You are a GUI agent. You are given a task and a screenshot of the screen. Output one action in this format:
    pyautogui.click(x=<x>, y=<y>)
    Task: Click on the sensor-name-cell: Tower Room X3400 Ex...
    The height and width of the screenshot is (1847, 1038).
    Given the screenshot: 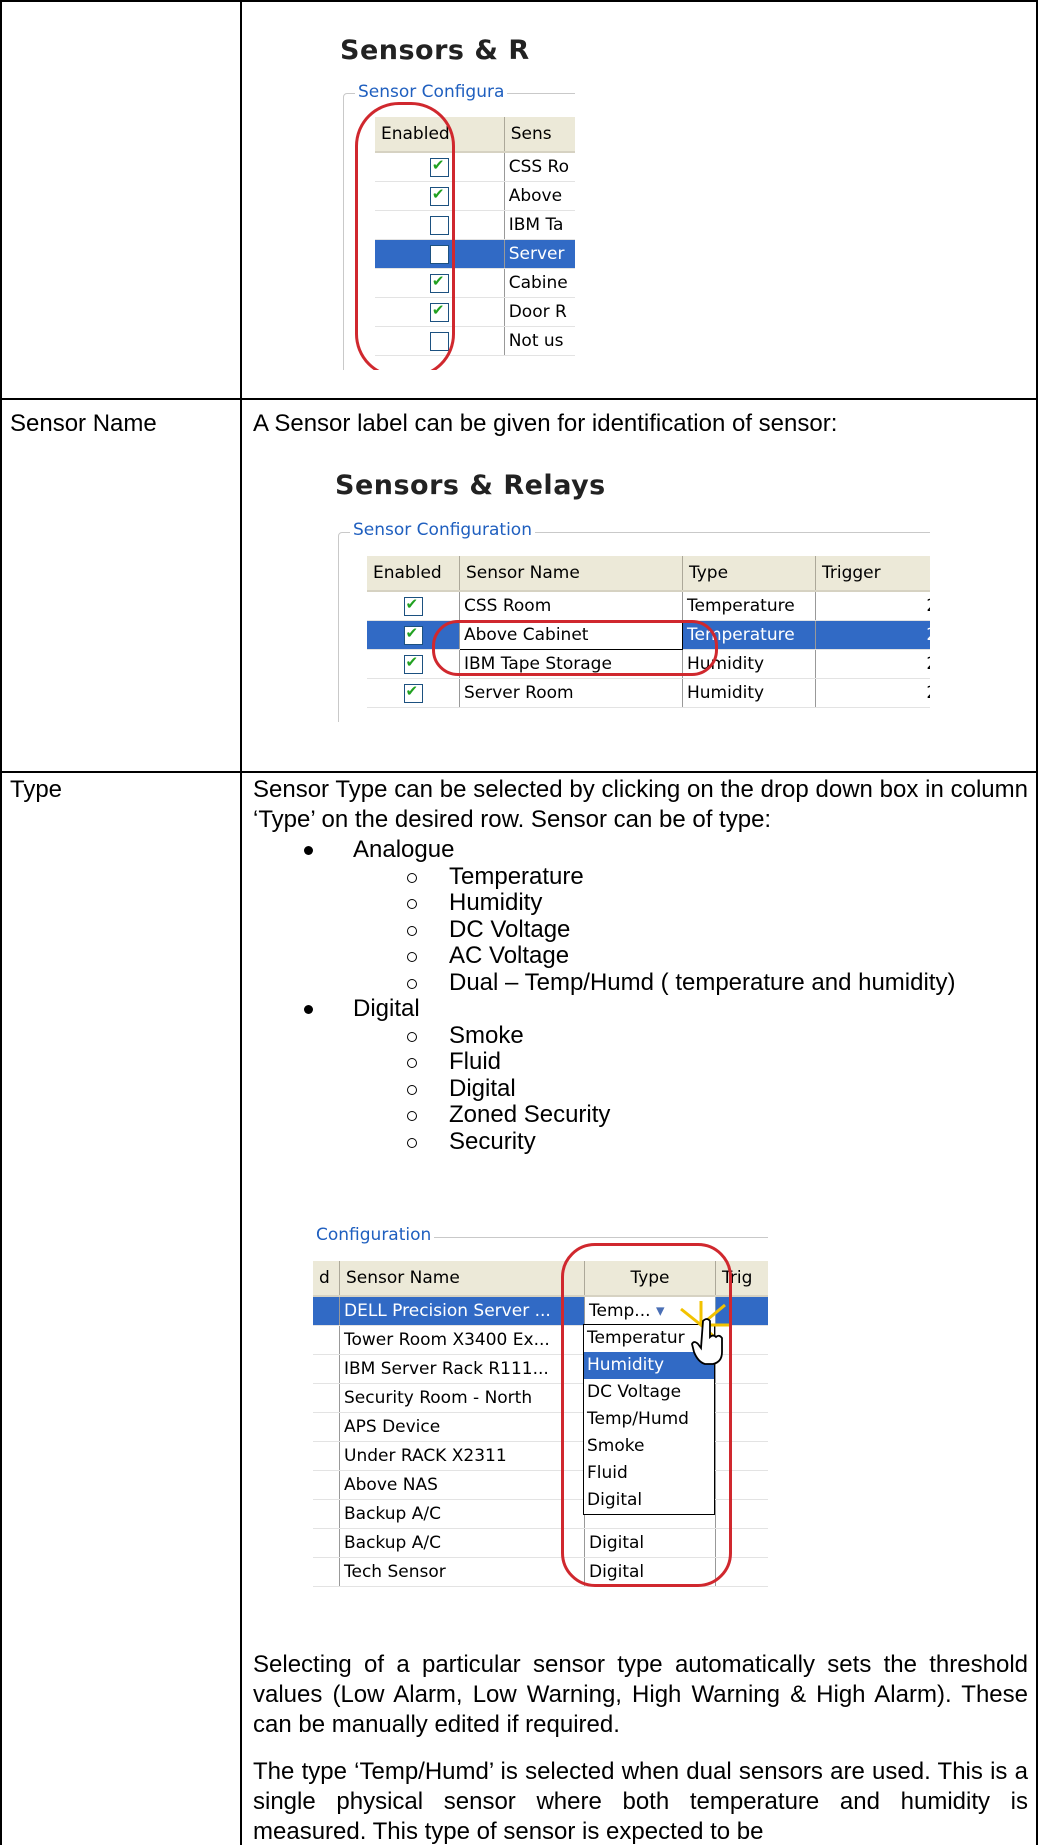 What is the action you would take?
    pyautogui.click(x=462, y=1340)
    